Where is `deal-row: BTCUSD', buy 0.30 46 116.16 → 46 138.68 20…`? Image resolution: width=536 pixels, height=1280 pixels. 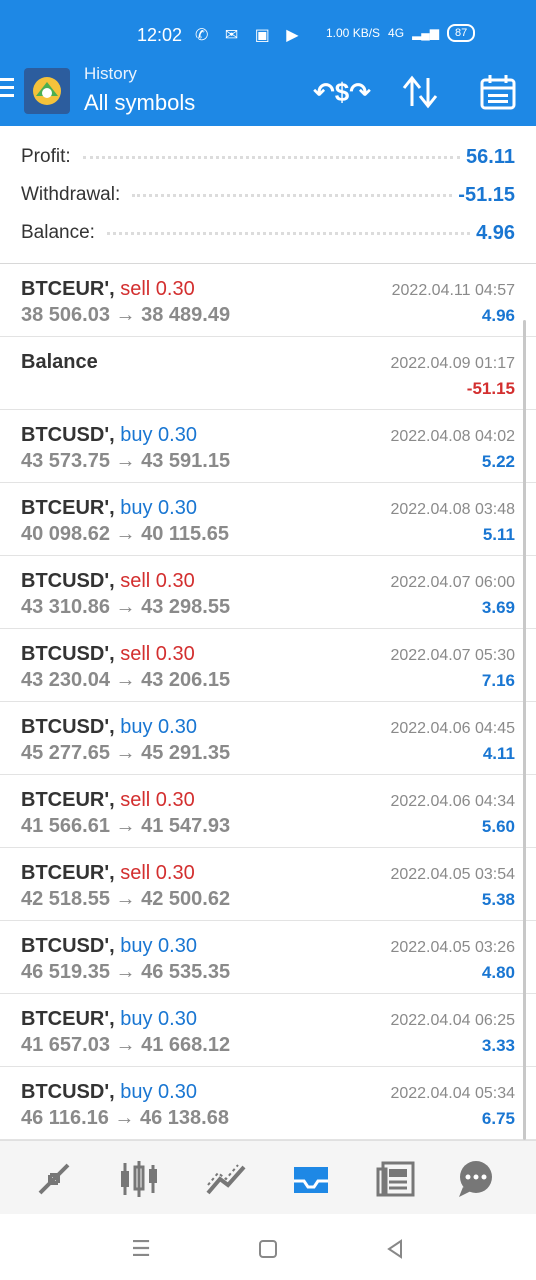 deal-row: BTCUSD', buy 0.30 46 116.16 → 46 138.68 20… is located at coordinates (268, 1103).